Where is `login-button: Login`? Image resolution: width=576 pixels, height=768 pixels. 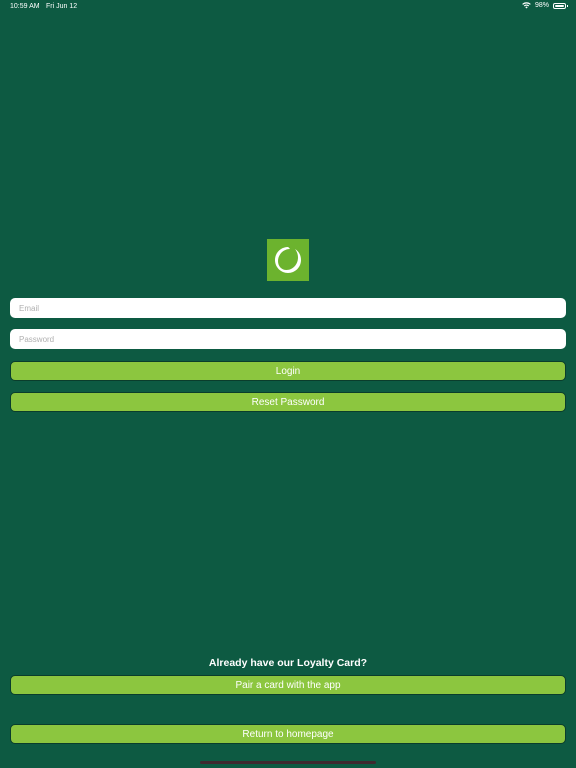 login-button: Login is located at coordinates (288, 371).